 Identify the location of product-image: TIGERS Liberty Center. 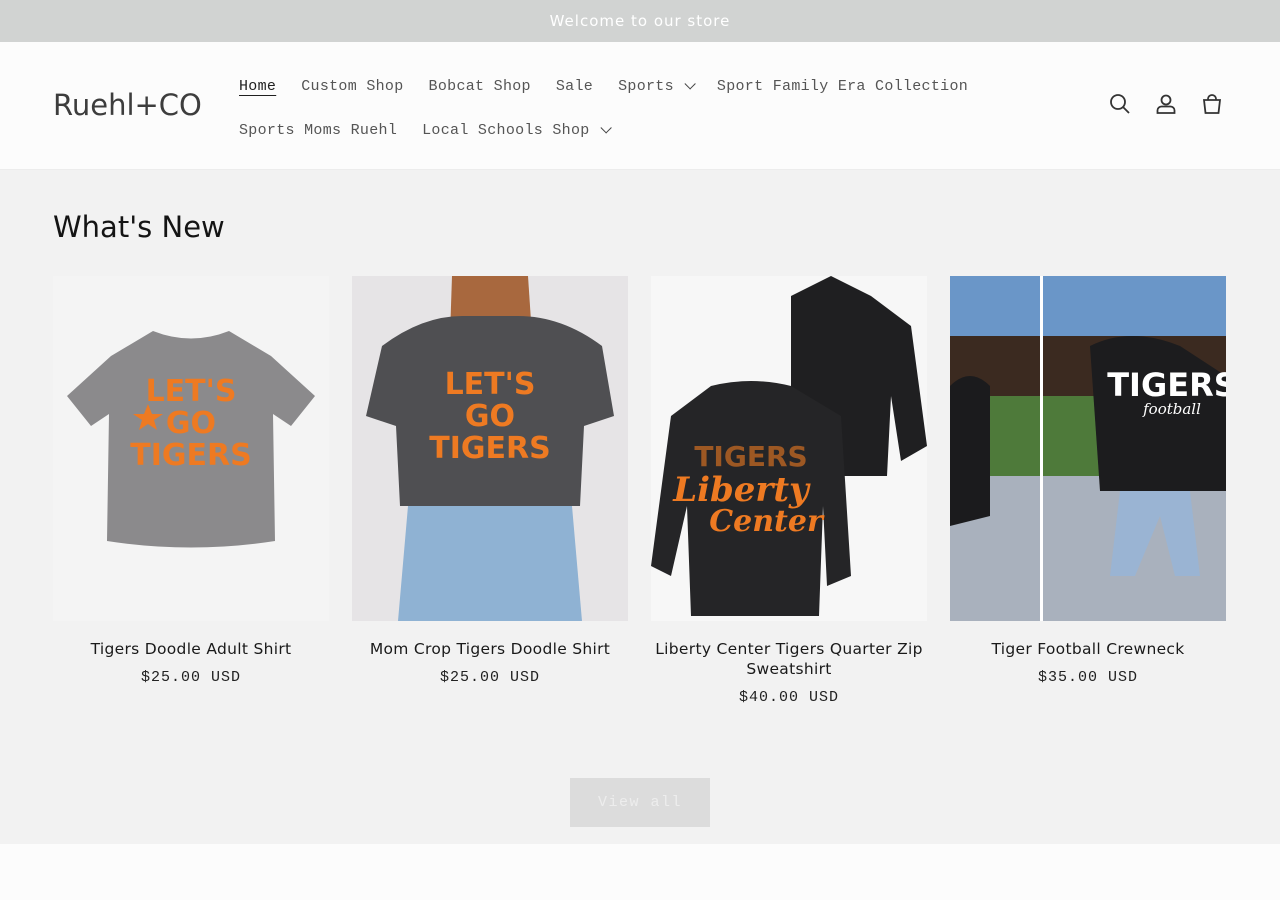
(789, 448).